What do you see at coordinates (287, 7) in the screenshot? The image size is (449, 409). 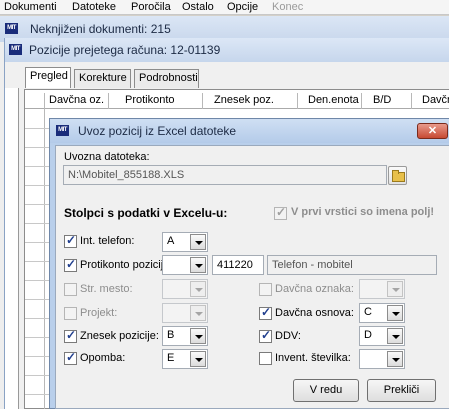 I see `menu-konec: Konec` at bounding box center [287, 7].